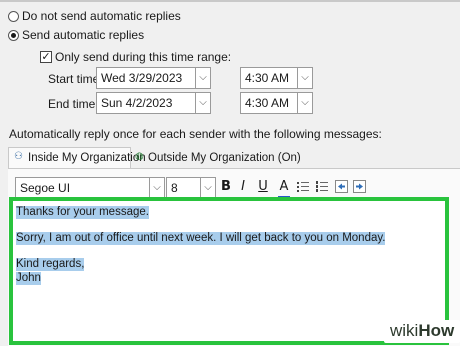  Describe the element at coordinates (13, 16) in the screenshot. I see `no-reply-radio` at that location.